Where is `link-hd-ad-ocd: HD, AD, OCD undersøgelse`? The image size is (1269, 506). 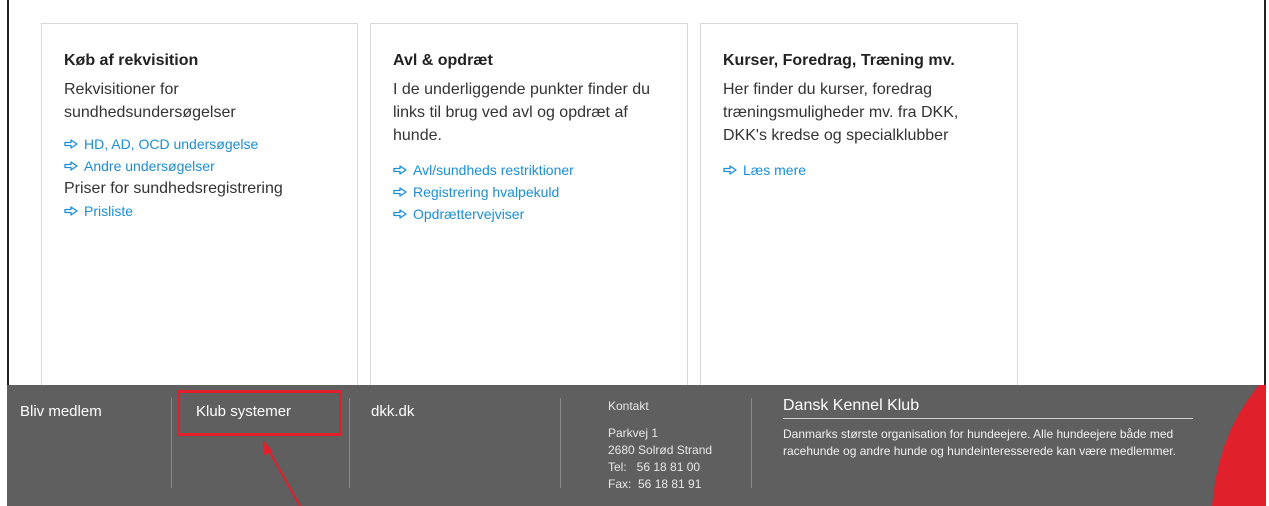 link-hd-ad-ocd: HD, AD, OCD undersøgelse is located at coordinates (199, 144).